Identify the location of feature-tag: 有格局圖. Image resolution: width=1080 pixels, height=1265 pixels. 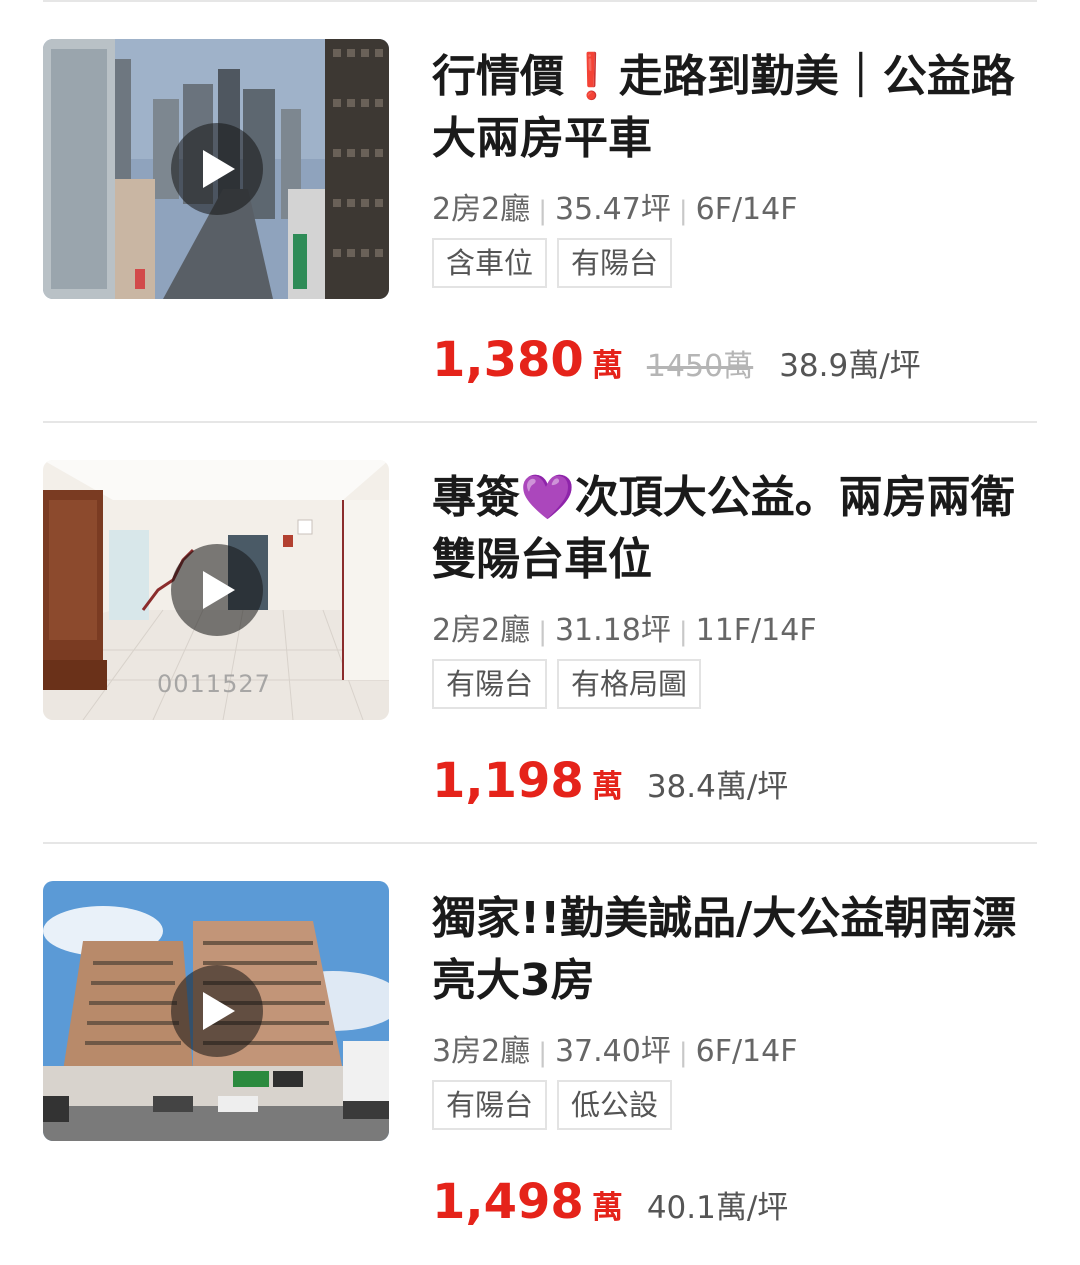
(629, 684).